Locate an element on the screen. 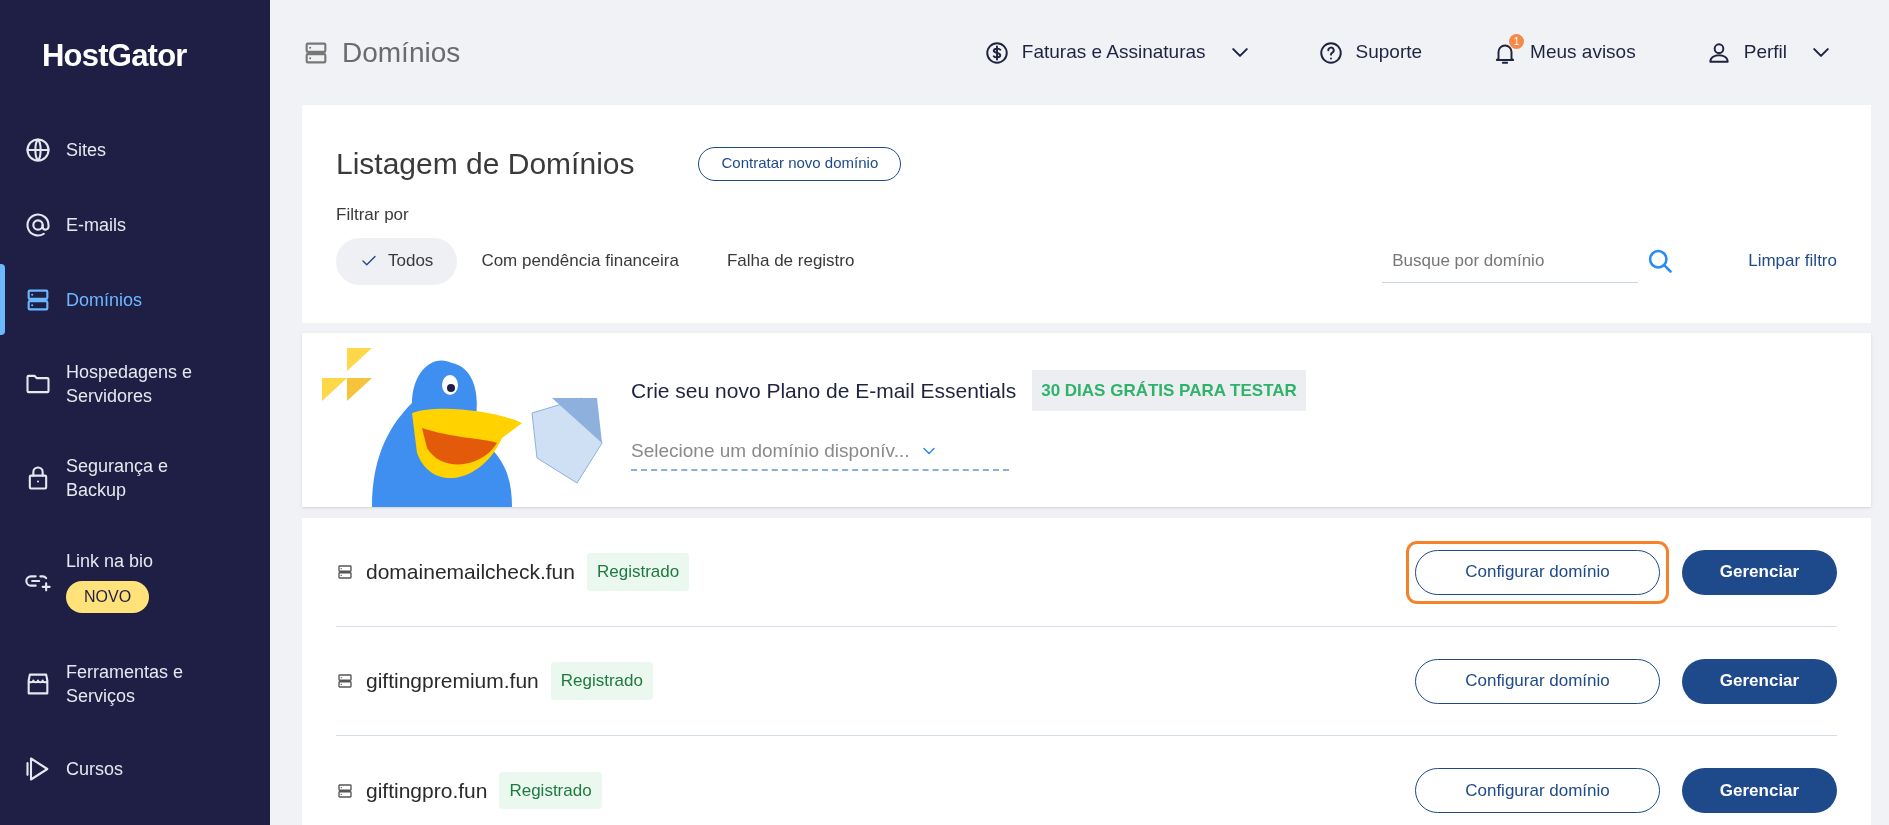 This screenshot has height=825, width=1889. nav-item: Suporte is located at coordinates (1370, 52).